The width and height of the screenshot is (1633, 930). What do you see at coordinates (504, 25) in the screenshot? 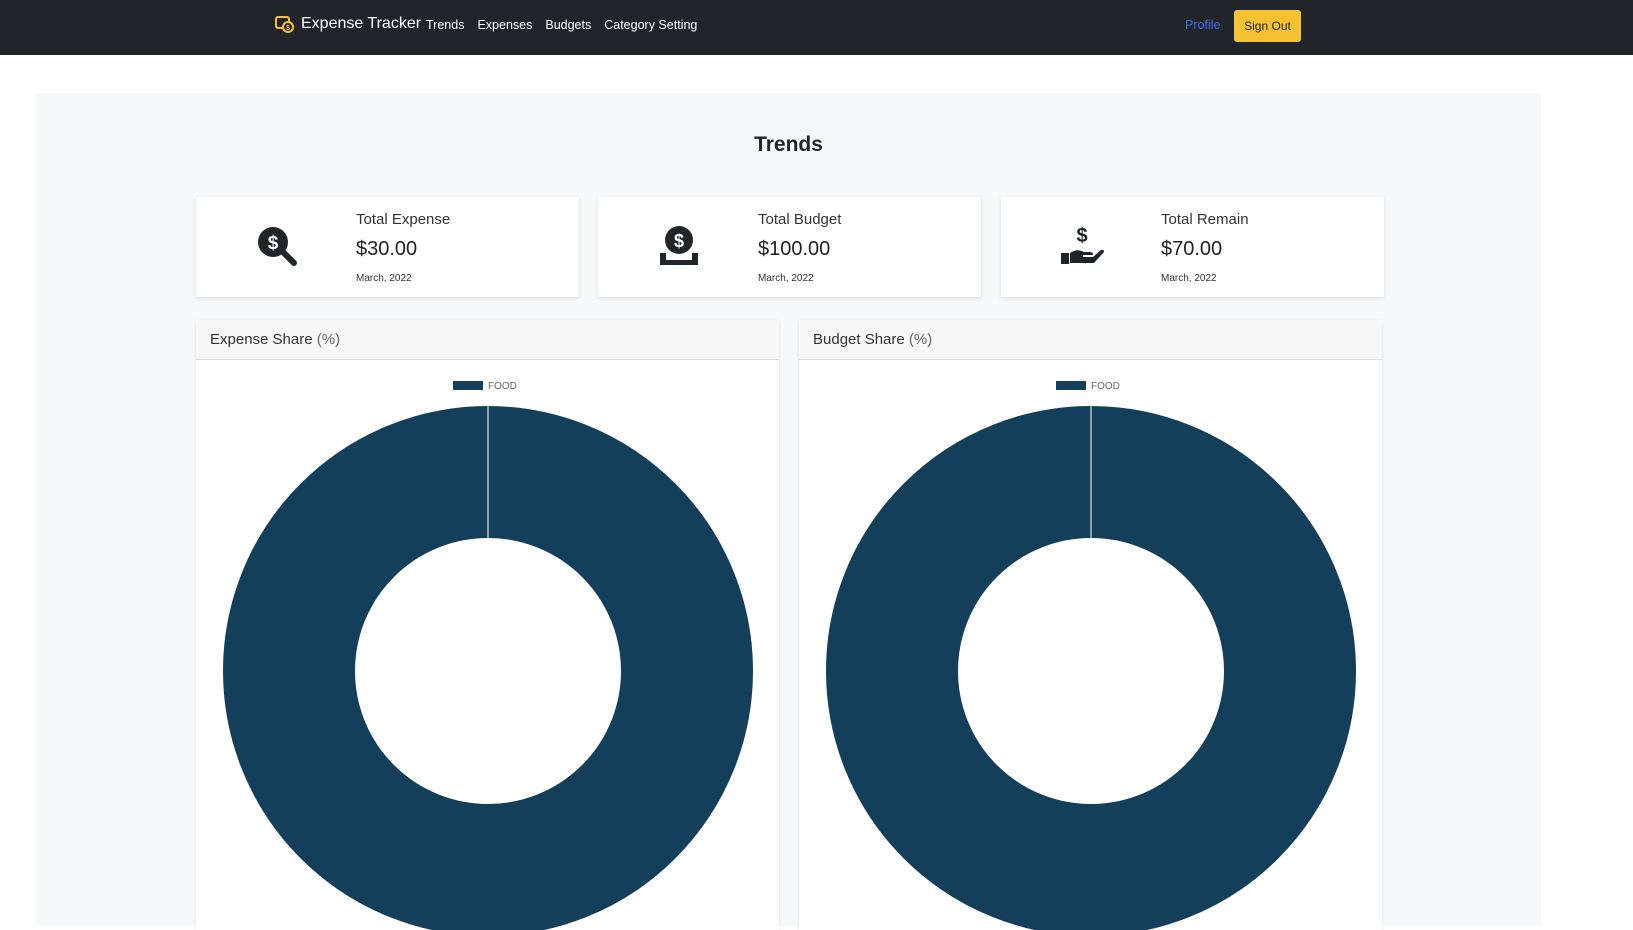
I see `nav-link-expenses: Expenses` at bounding box center [504, 25].